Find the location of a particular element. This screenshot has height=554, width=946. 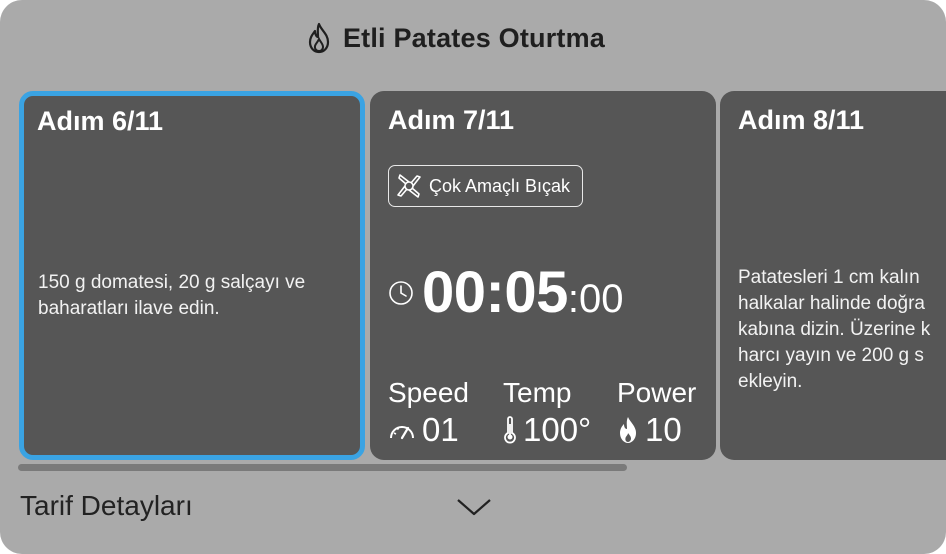

power-stat: Power 10 is located at coordinates (656, 413).